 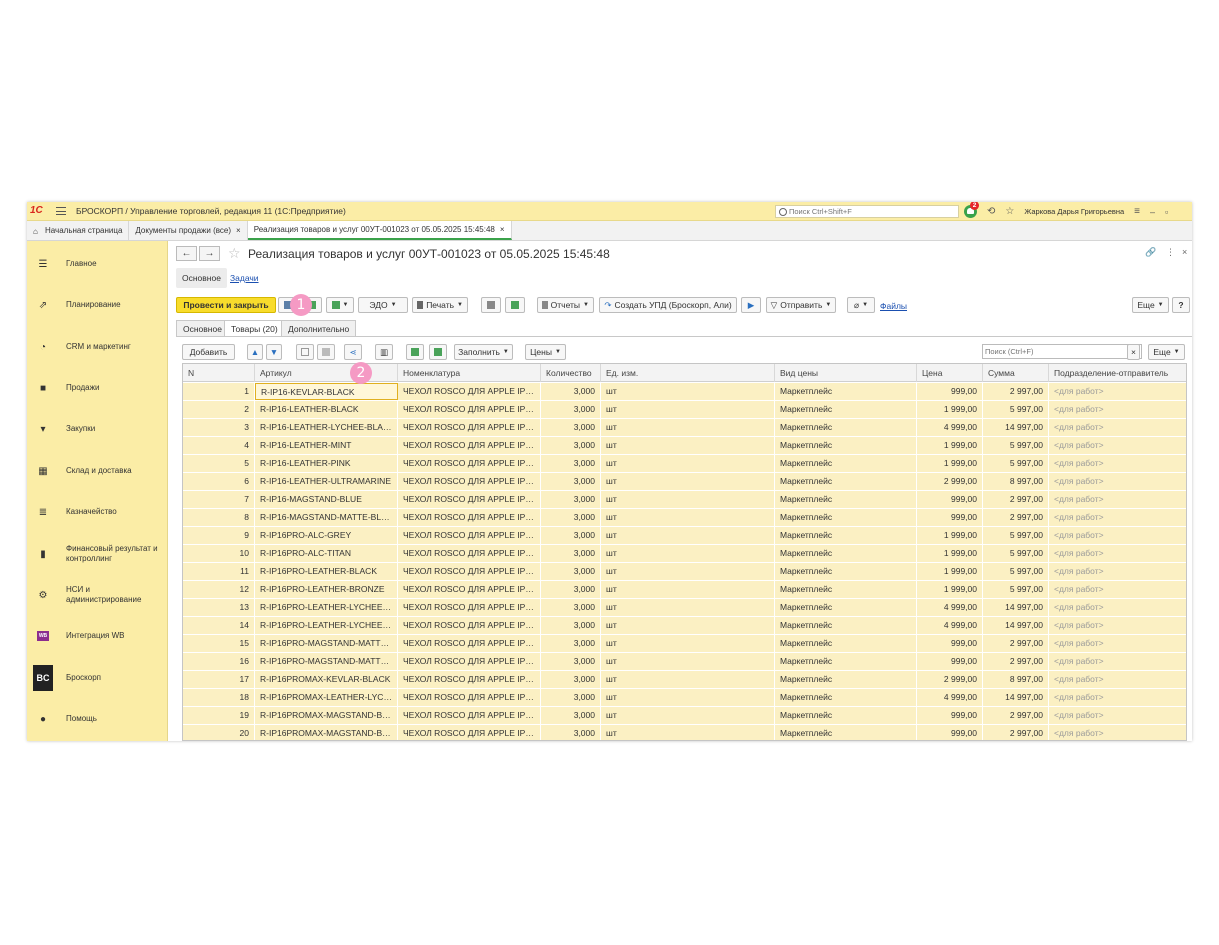 What do you see at coordinates (438, 352) in the screenshot?
I see `pick-goods-button` at bounding box center [438, 352].